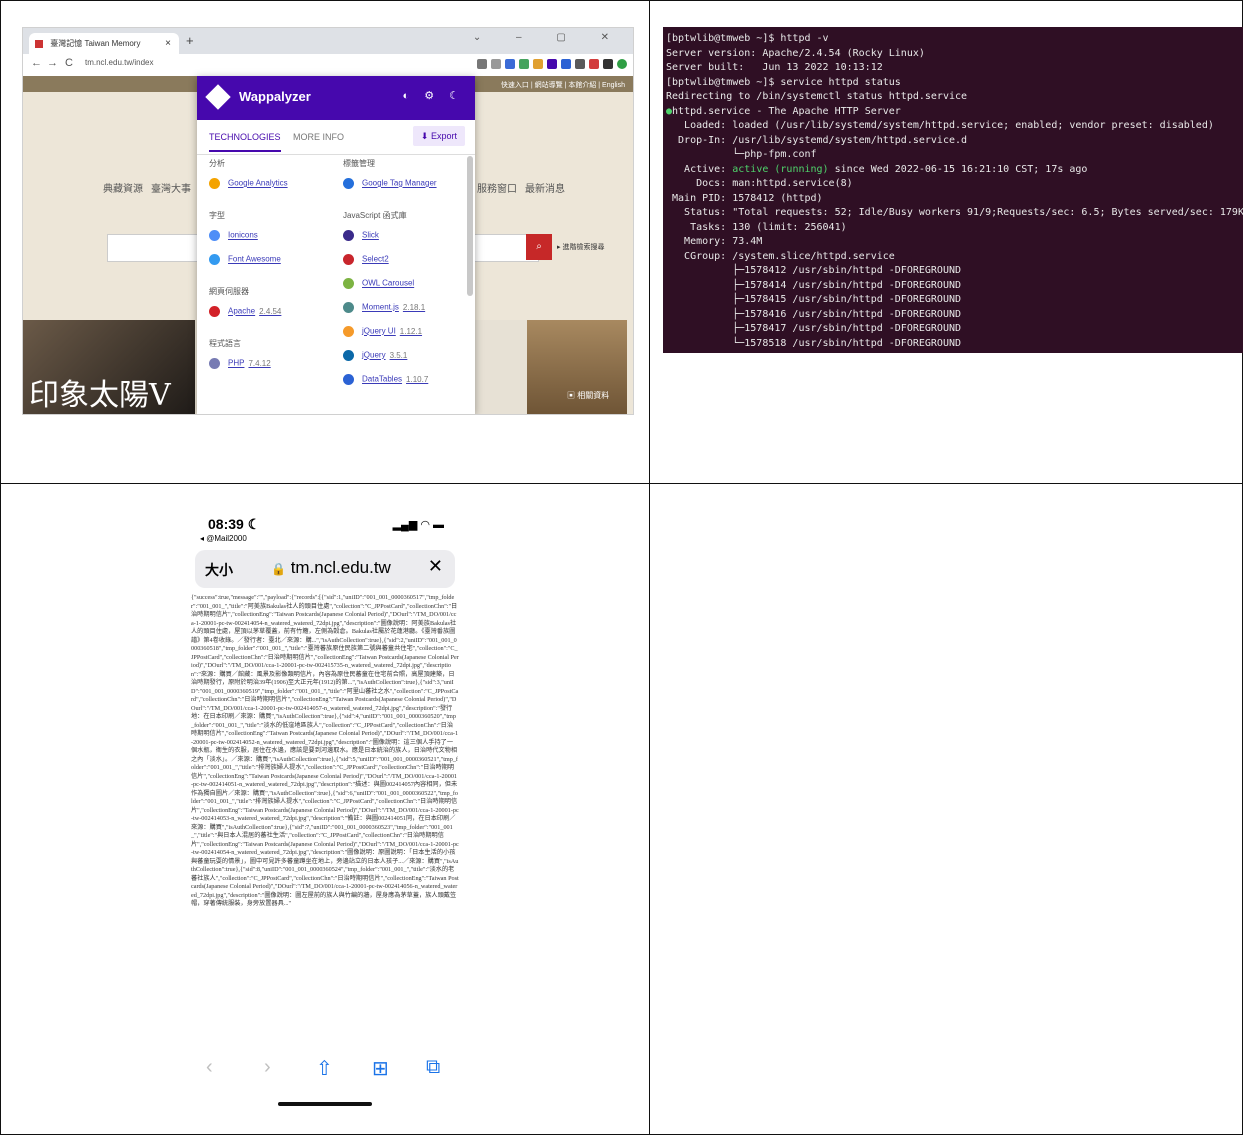 This screenshot has height=1135, width=1243. Describe the element at coordinates (783, 111) in the screenshot. I see `terminal-line: ●httpd.service - The Apache HTTP Server` at that location.